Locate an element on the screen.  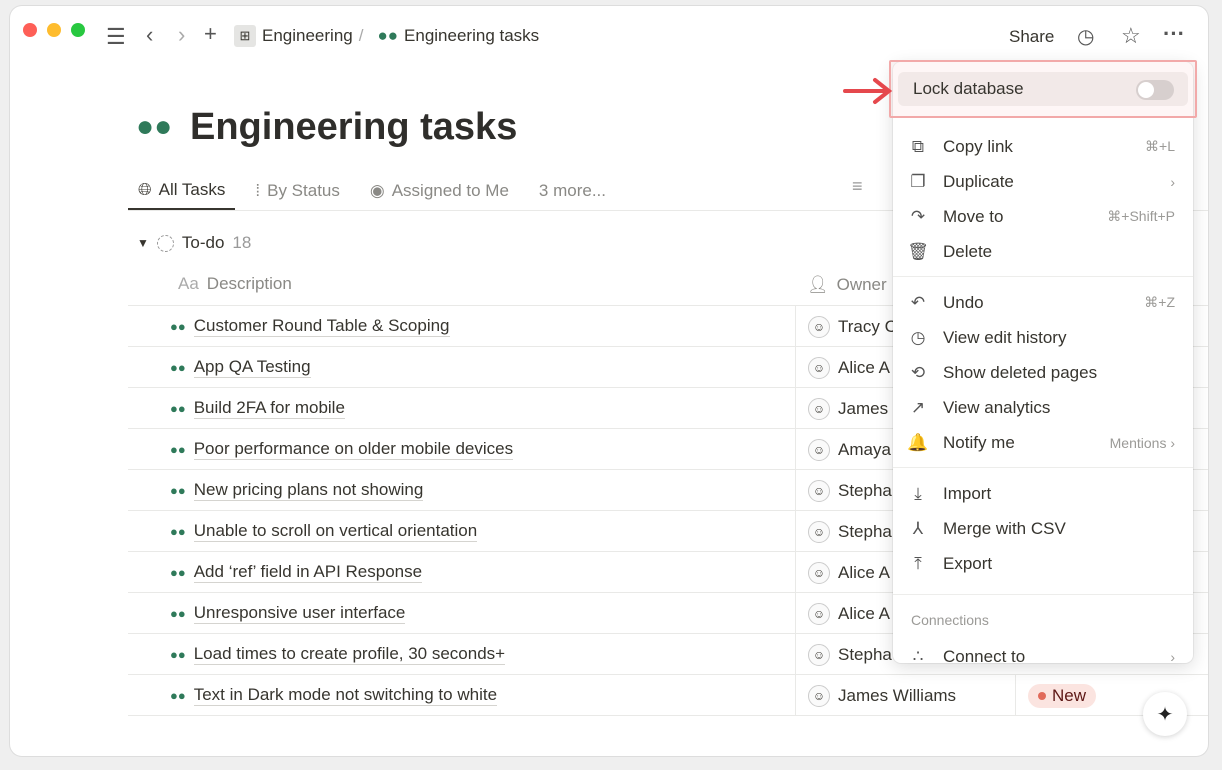
menu-item-copy-link: ⧉ Copy link ⌘+L is located at coordinates (1043, 146).